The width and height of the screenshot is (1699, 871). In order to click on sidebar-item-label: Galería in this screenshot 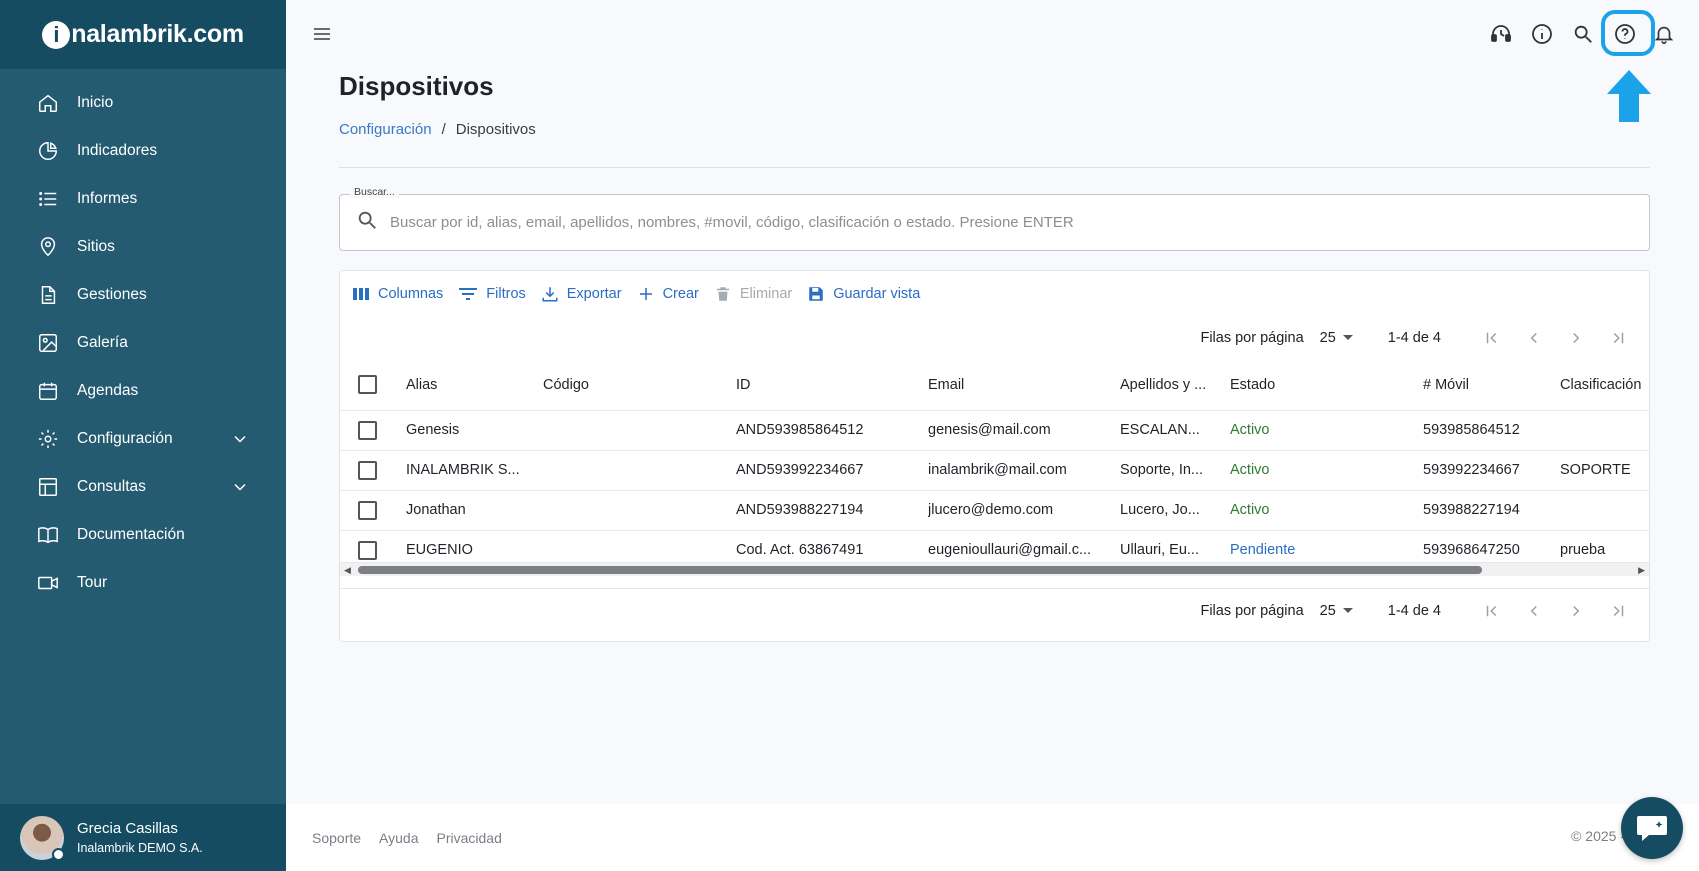, I will do `click(102, 342)`.